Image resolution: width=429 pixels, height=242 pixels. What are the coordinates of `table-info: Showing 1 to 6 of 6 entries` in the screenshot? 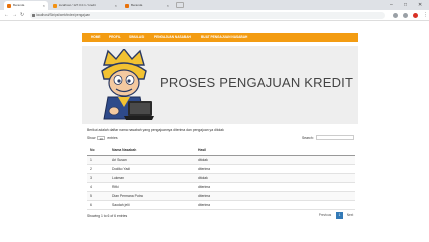 It's located at (107, 216).